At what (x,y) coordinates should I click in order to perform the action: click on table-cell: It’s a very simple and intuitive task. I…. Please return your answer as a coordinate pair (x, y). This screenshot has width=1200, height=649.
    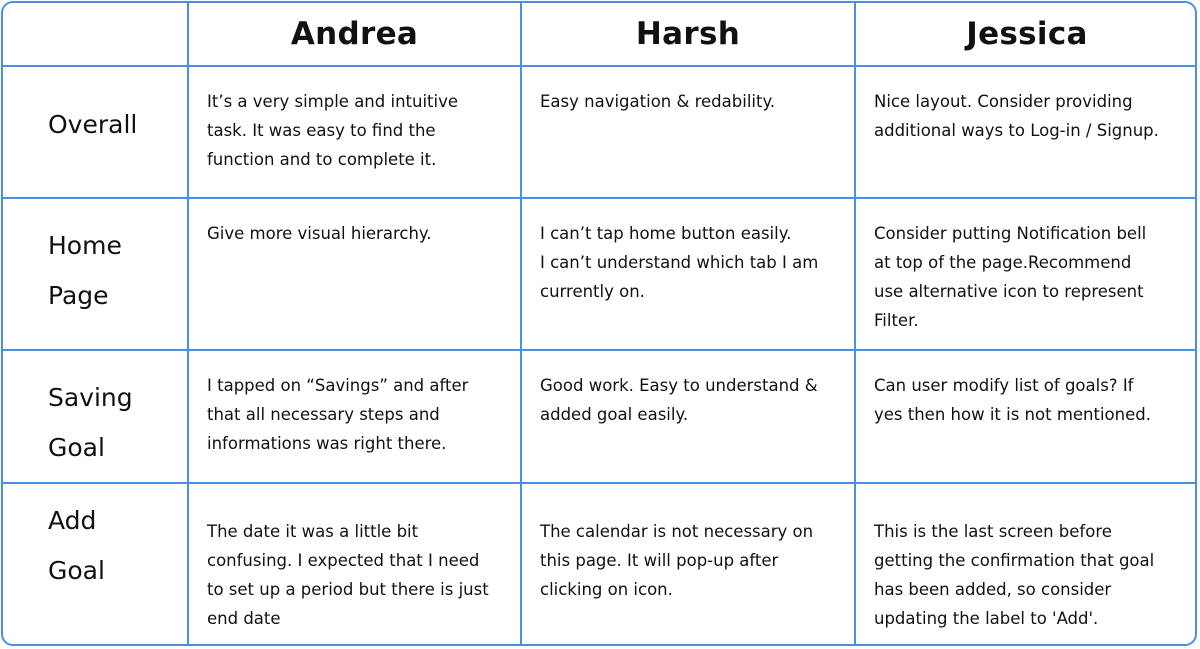
    Looking at the image, I should click on (355, 133).